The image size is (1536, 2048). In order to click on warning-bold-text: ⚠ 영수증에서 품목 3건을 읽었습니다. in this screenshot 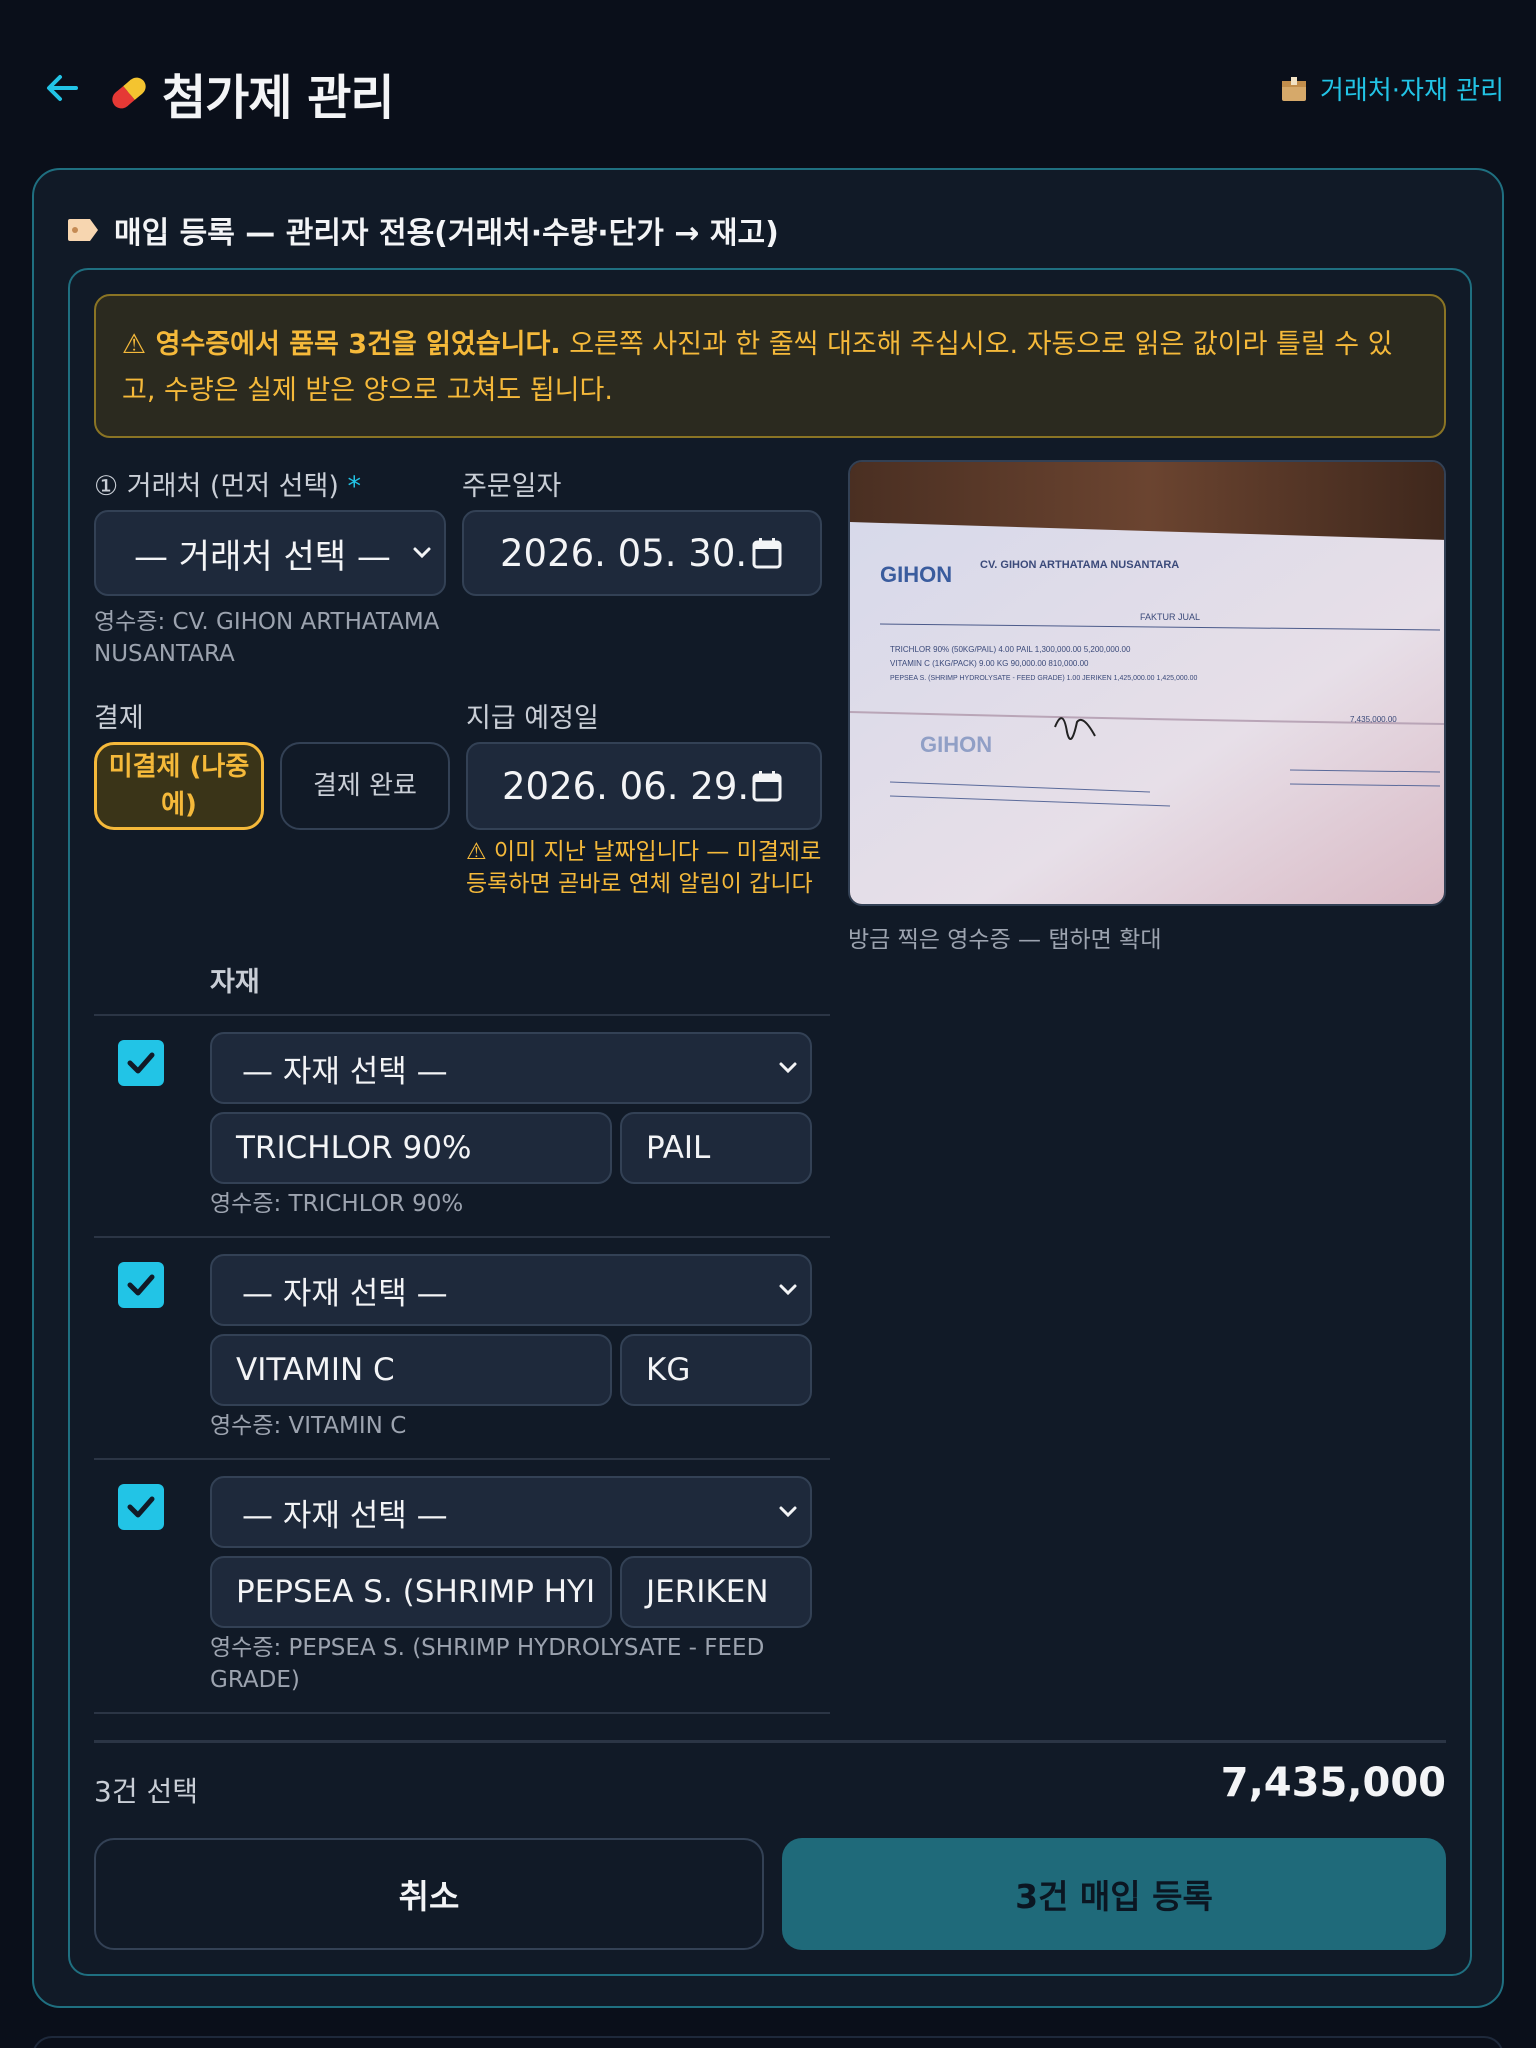, I will do `click(341, 344)`.